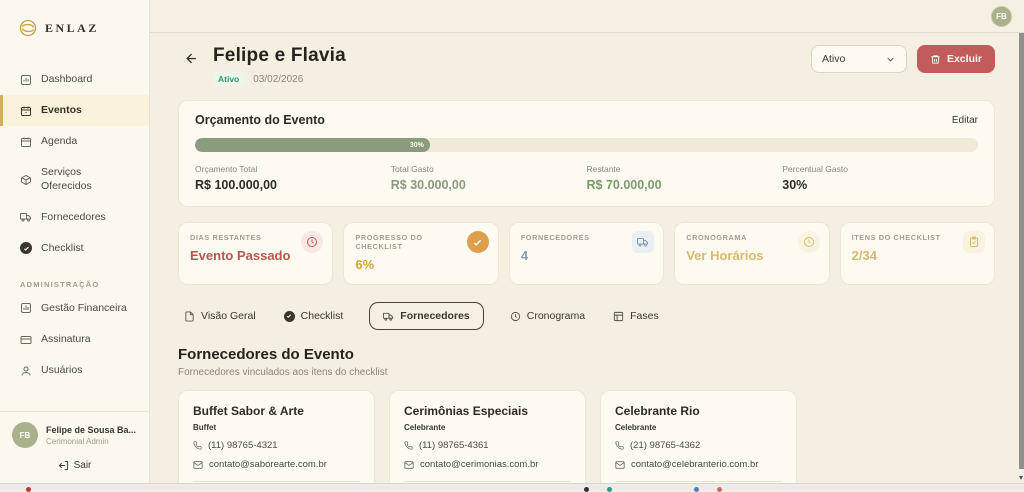 The width and height of the screenshot is (1024, 492). I want to click on credit-card-icon, so click(26, 340).